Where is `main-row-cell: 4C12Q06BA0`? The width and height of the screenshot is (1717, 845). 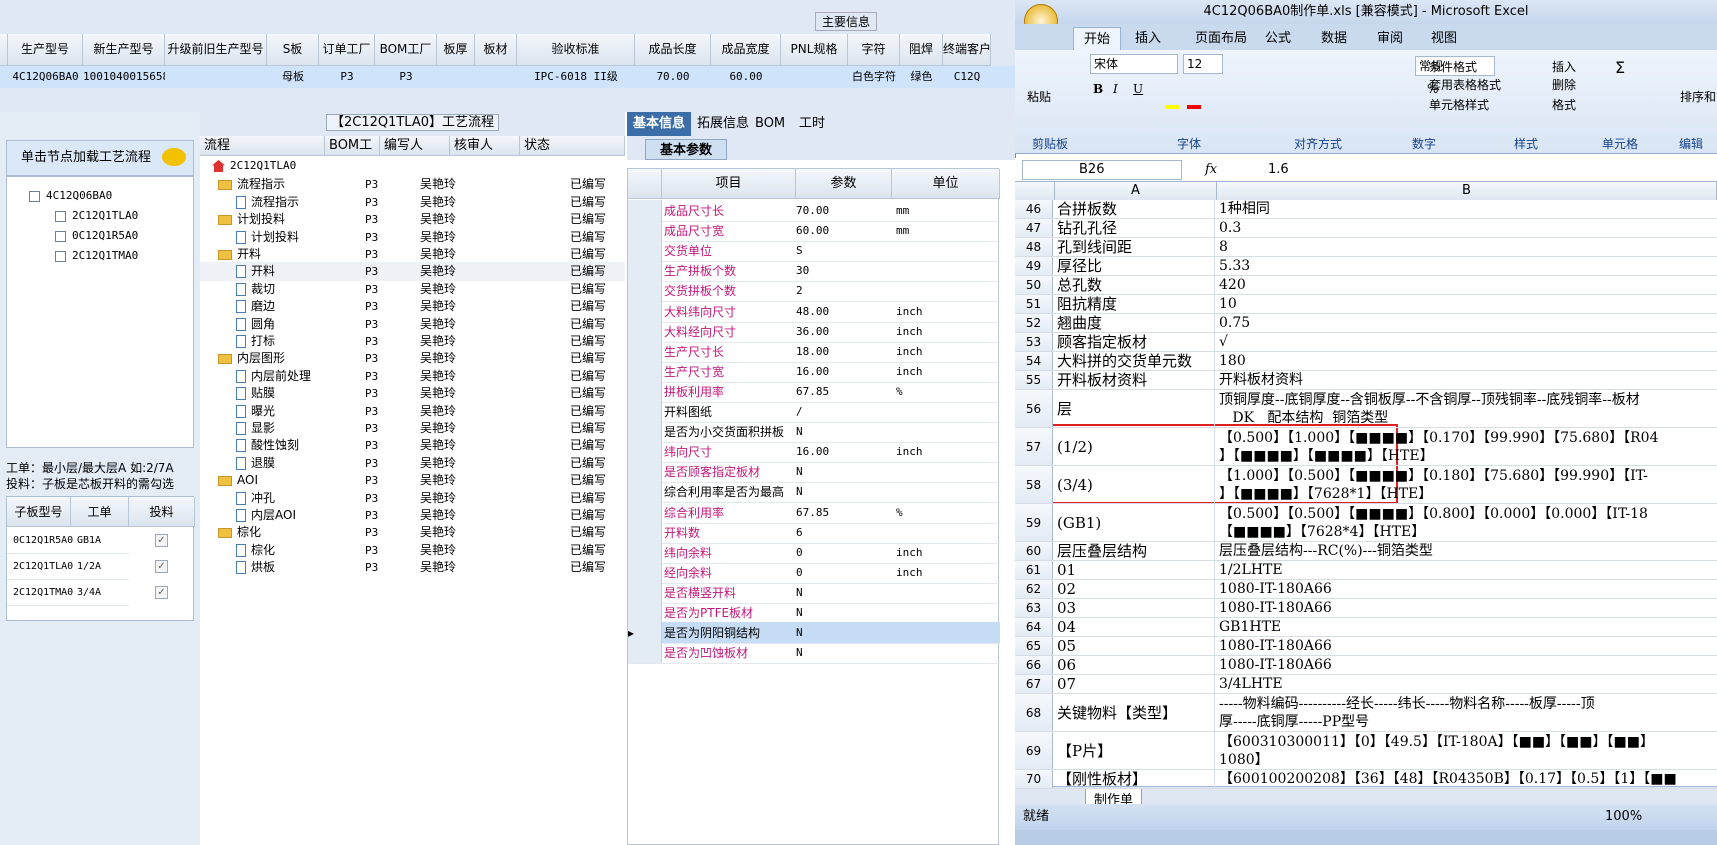
main-row-cell: 4C12Q06BA0 is located at coordinates (45, 77).